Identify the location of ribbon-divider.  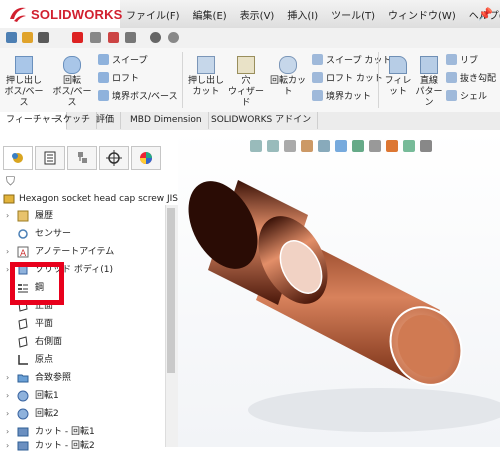
(378, 80).